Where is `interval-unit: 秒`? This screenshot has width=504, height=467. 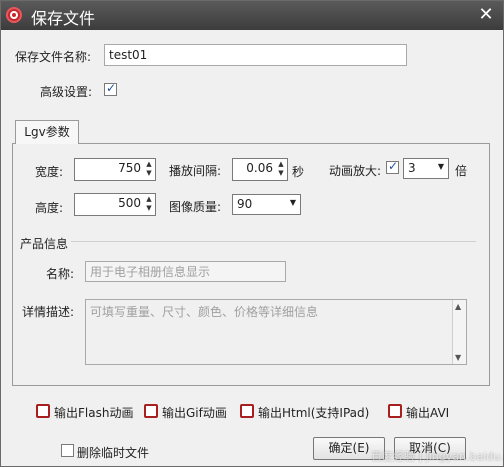 interval-unit: 秒 is located at coordinates (298, 172).